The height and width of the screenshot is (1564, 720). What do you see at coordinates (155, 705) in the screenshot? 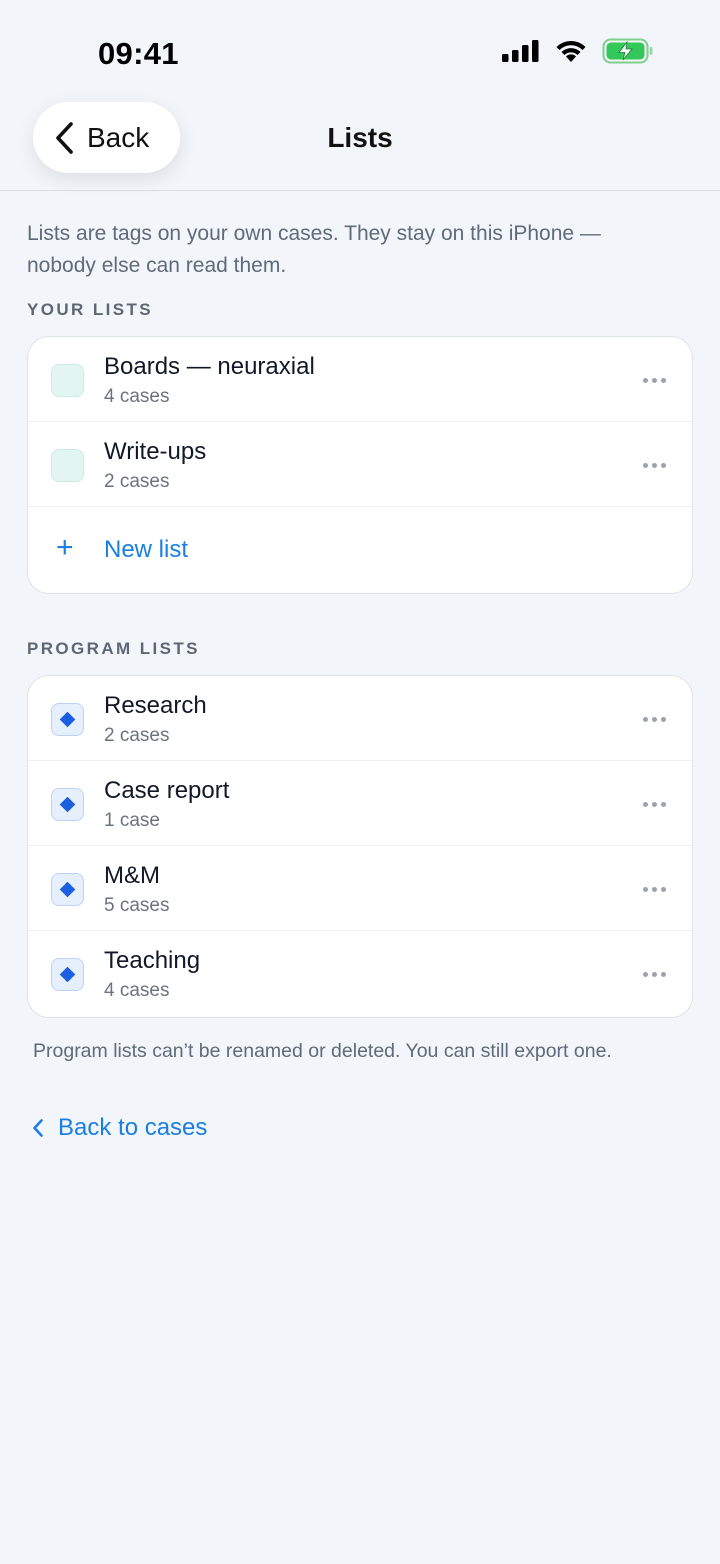
I see `list-title: Research` at bounding box center [155, 705].